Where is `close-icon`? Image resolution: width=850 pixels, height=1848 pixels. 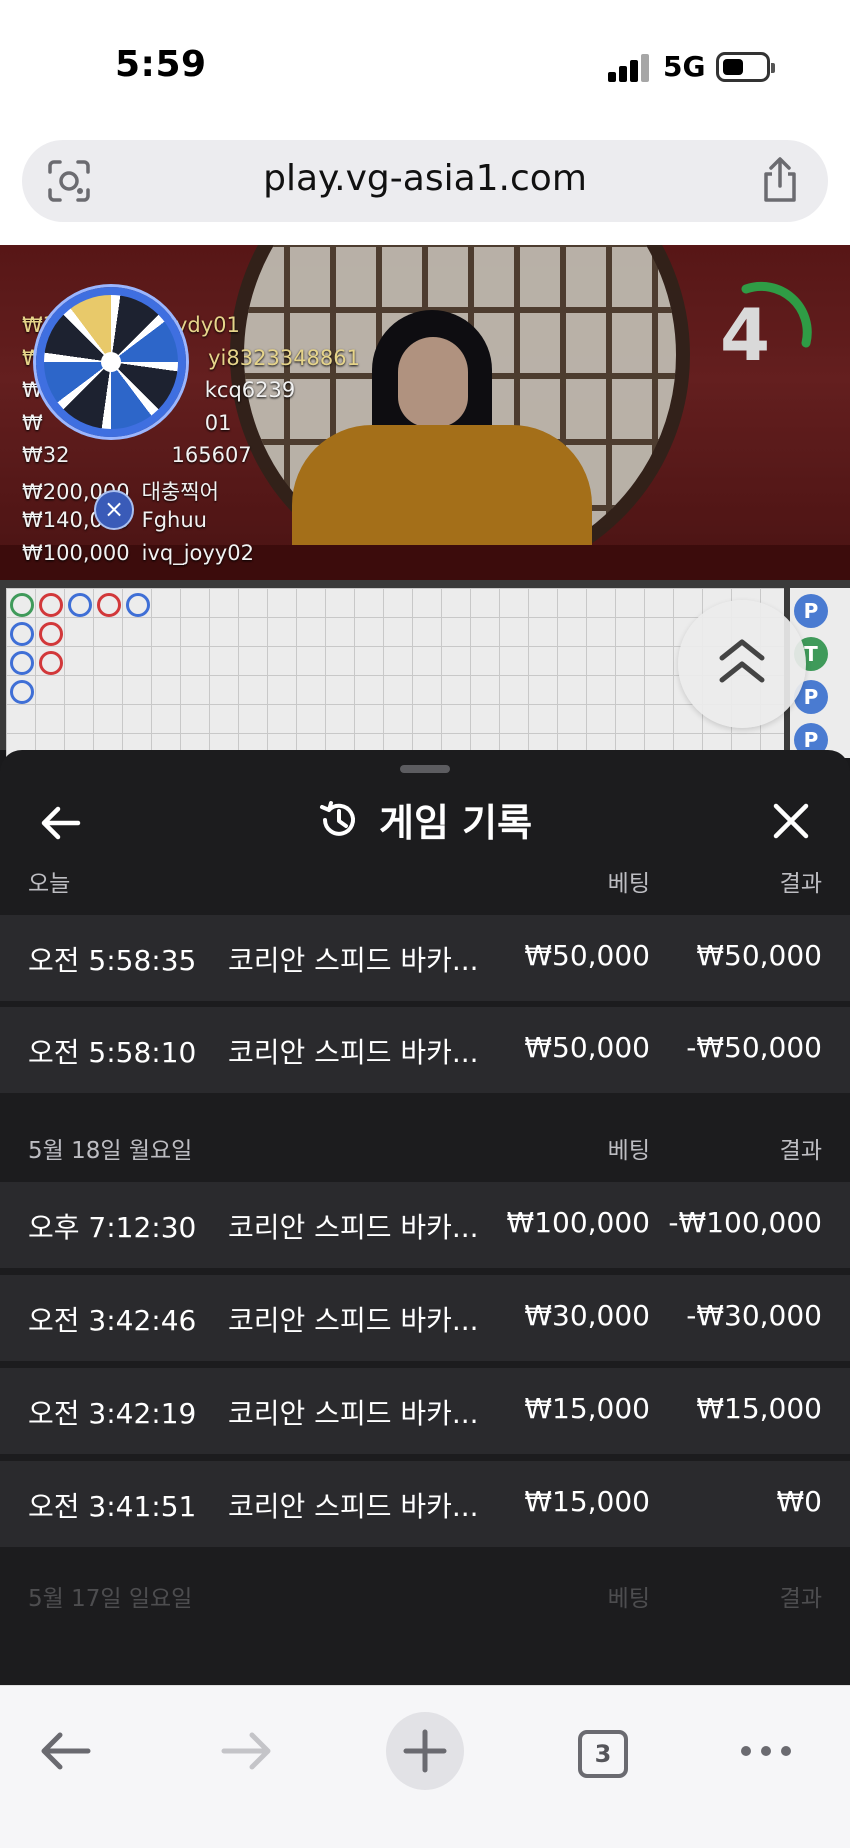
close-icon is located at coordinates (791, 821).